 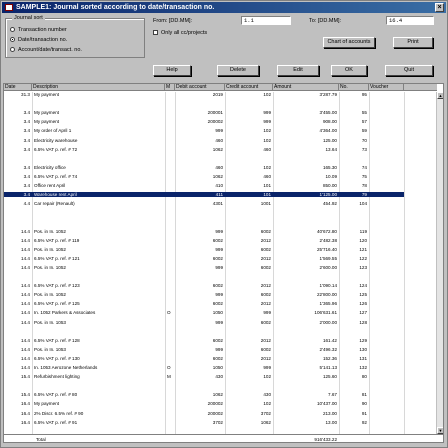 What do you see at coordinates (410, 20) in the screenshot?
I see `to-field: 16.4` at bounding box center [410, 20].